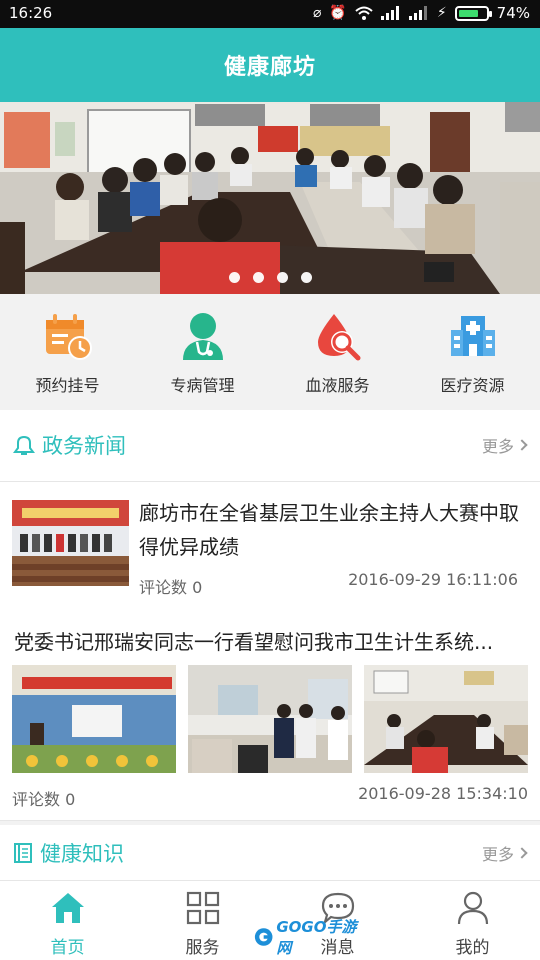  What do you see at coordinates (67, 948) in the screenshot?
I see `nav-label: 首页` at bounding box center [67, 948].